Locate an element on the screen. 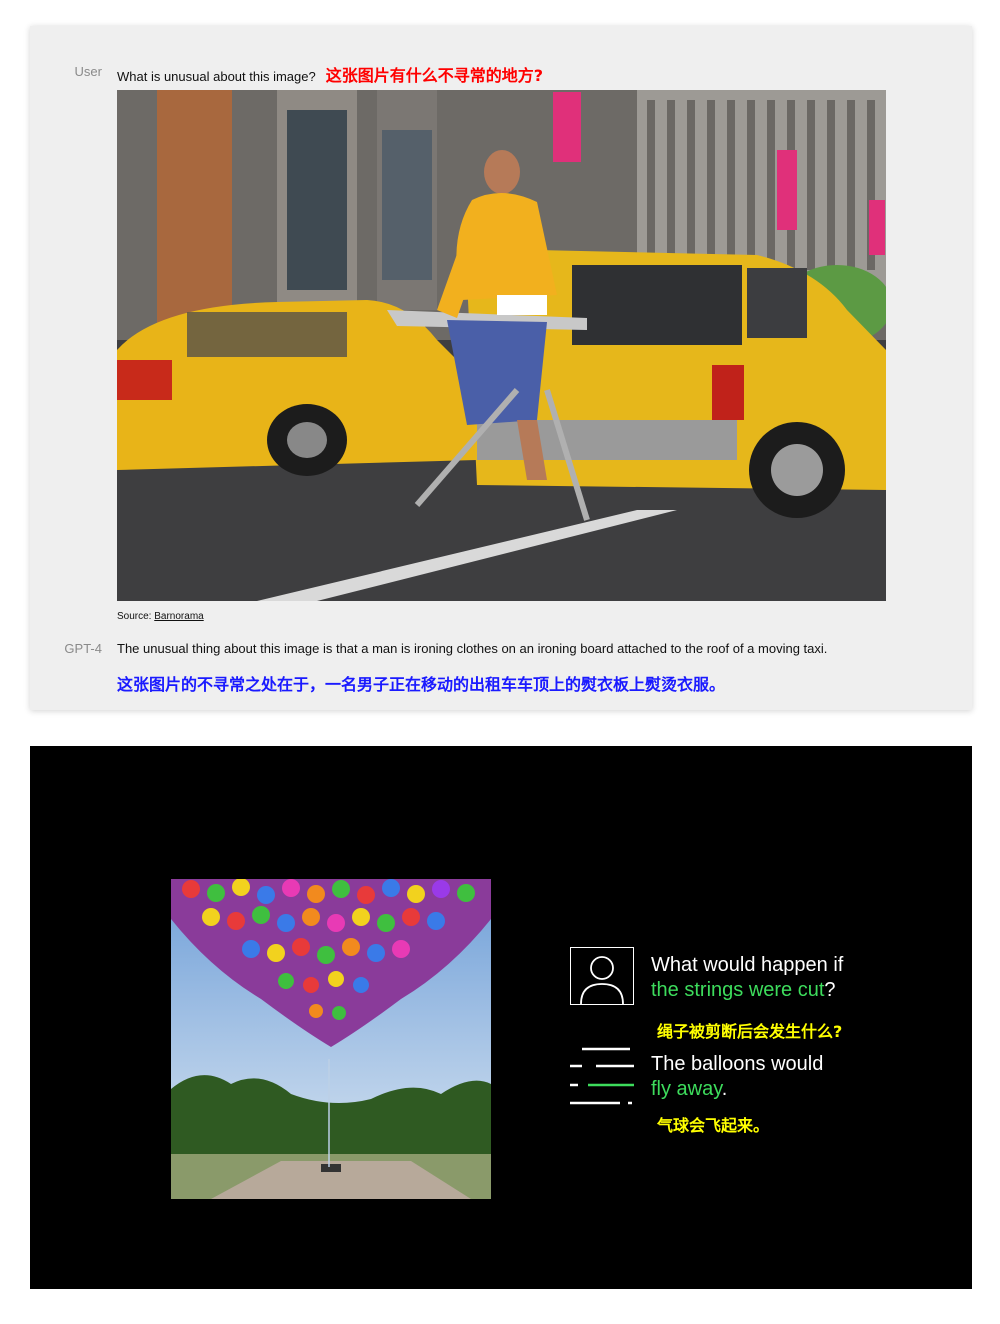 This screenshot has height=1324, width=1000. image-source: Source: Barnorama is located at coordinates (160, 616).